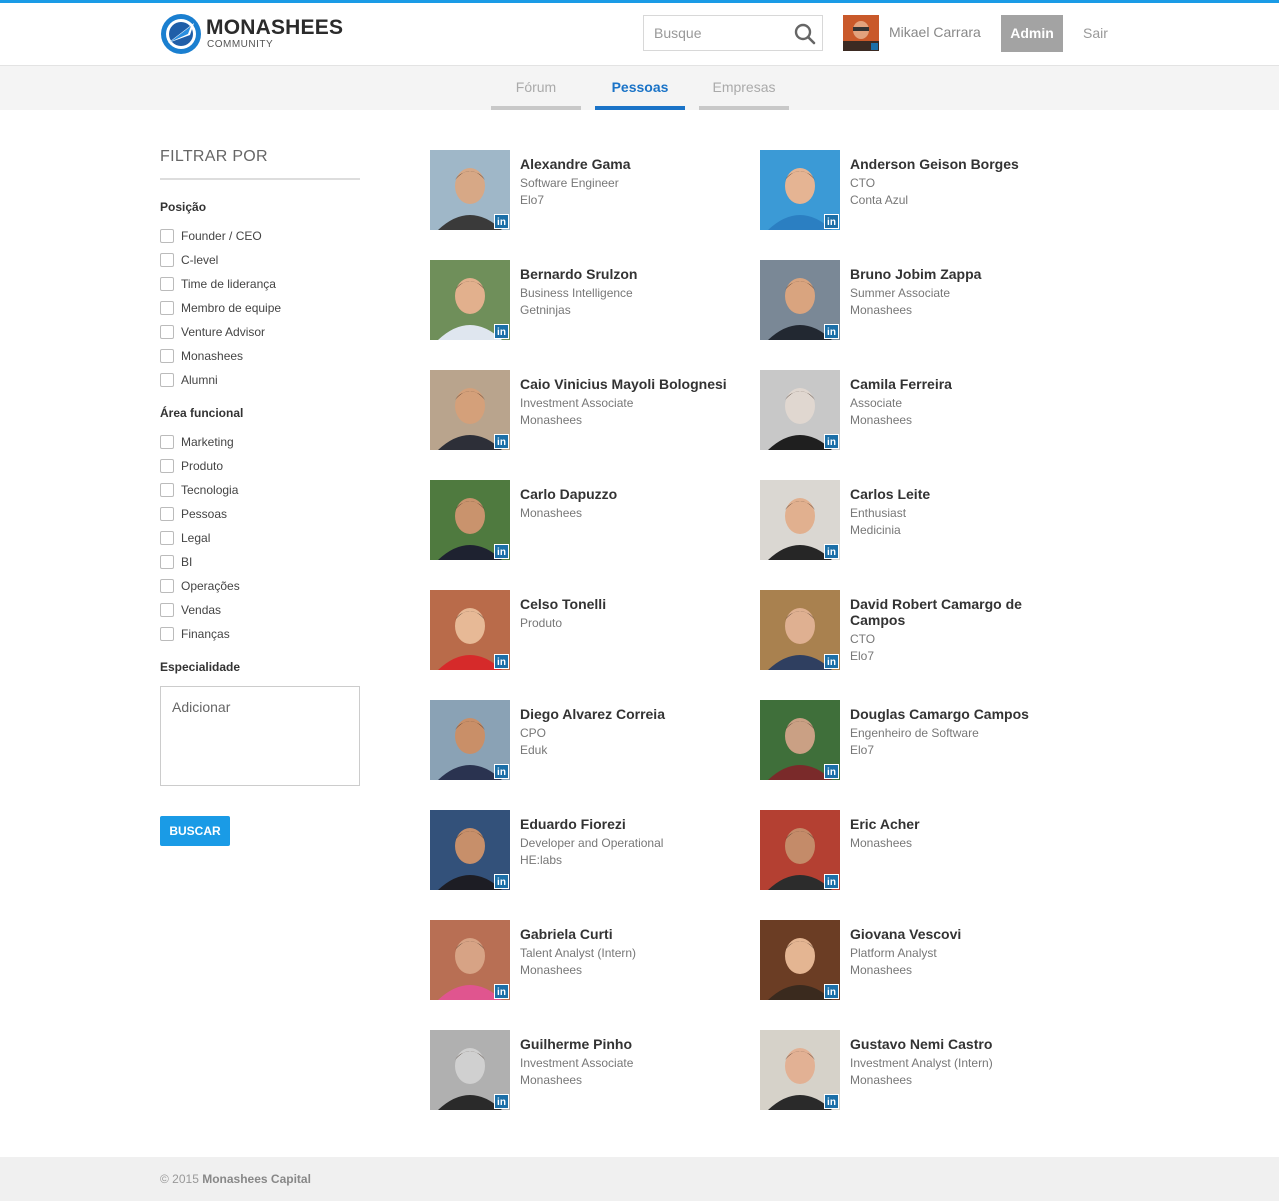  Describe the element at coordinates (744, 88) in the screenshot. I see `tab-empresas: Empresas` at that location.